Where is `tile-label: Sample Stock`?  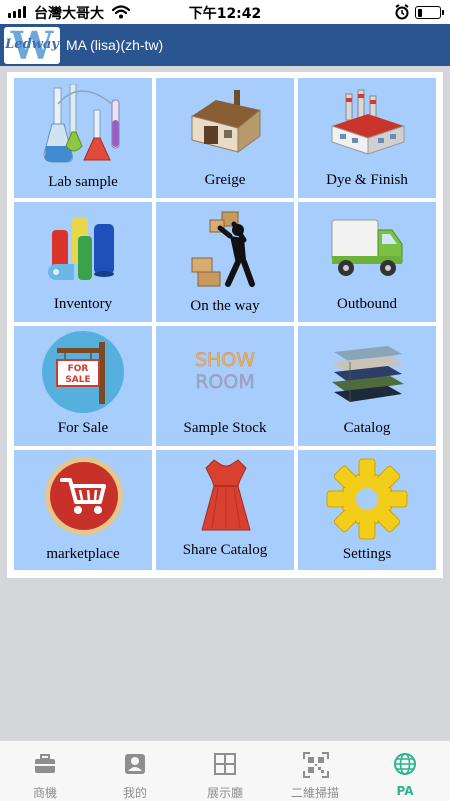 tile-label: Sample Stock is located at coordinates (225, 428).